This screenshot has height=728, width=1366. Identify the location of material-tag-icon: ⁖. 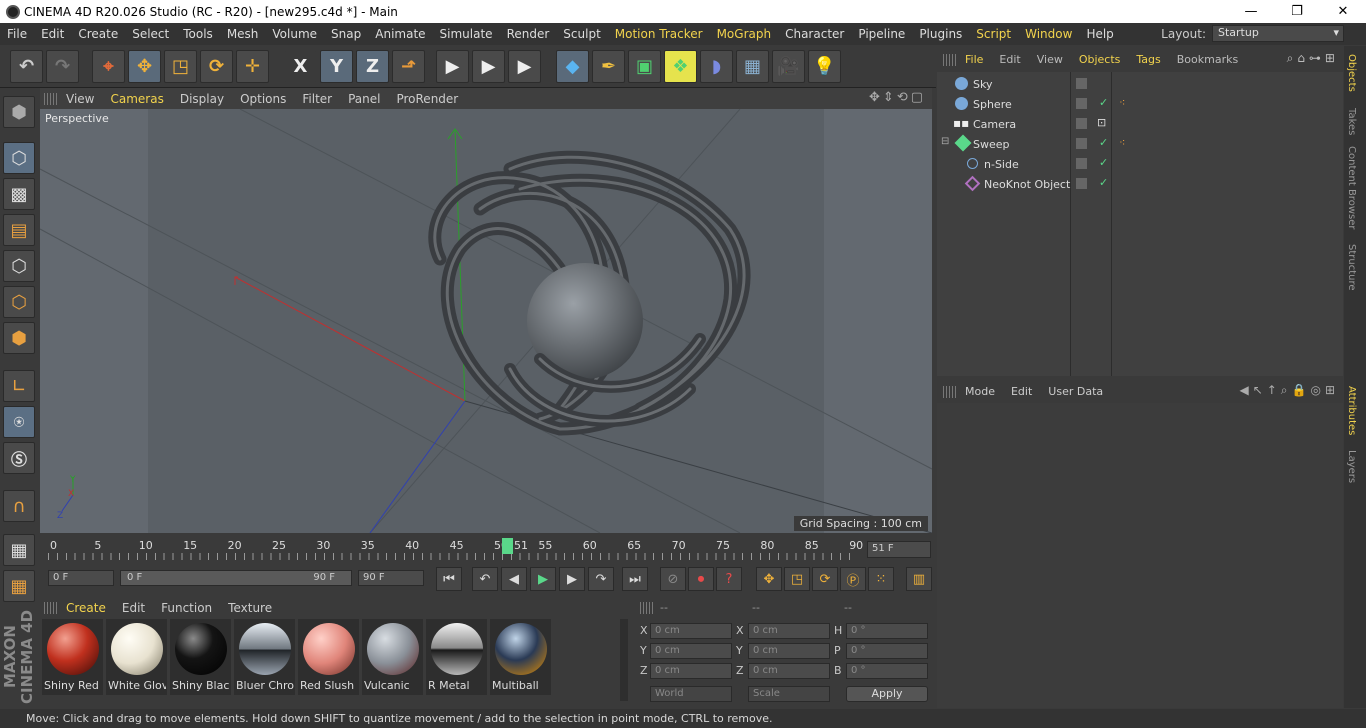
(1122, 142).